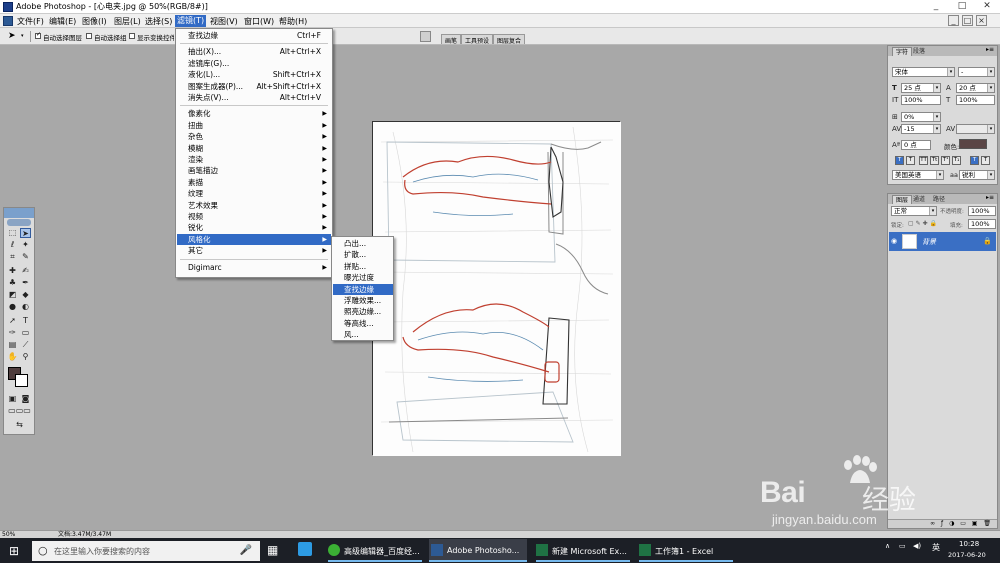 The width and height of the screenshot is (1000, 563). I want to click on filter-menu-item: Digimarc ▶, so click(254, 267).